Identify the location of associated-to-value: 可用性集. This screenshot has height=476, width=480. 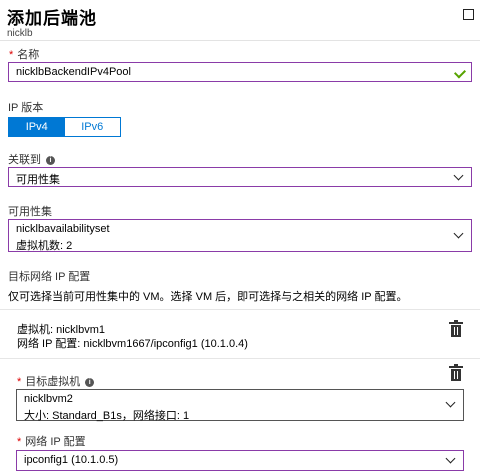
(38, 180).